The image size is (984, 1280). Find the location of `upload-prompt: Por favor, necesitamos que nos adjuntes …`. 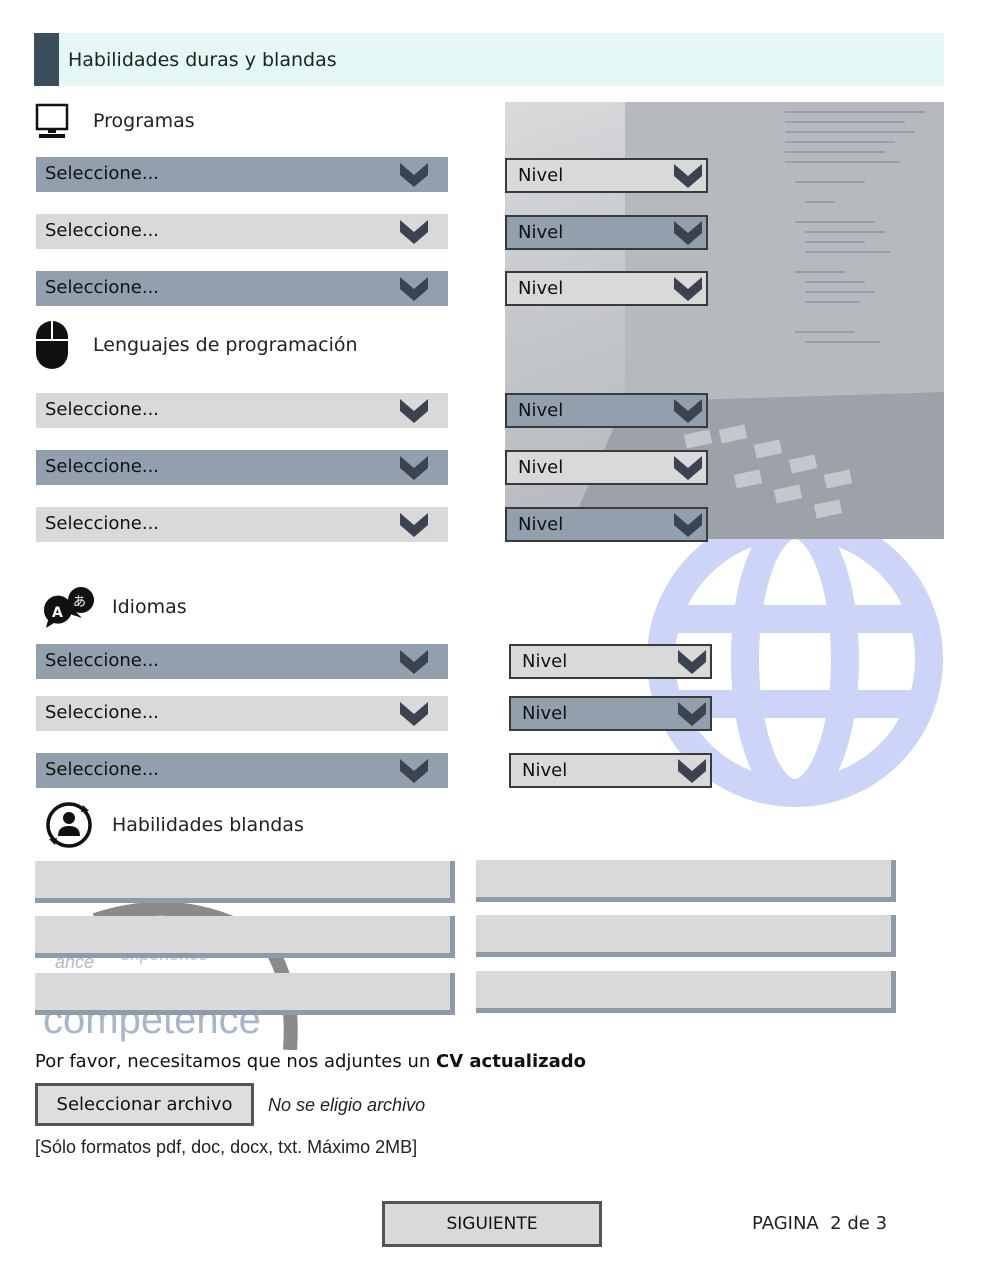

upload-prompt: Por favor, necesitamos que nos adjuntes … is located at coordinates (310, 1061).